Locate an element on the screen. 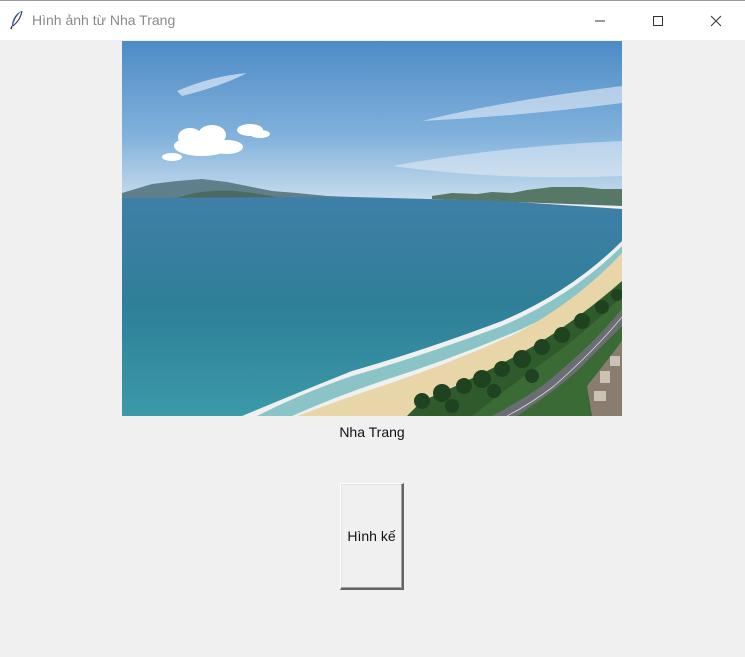 The image size is (745, 657). next-image-button: Hình kế is located at coordinates (372, 536).